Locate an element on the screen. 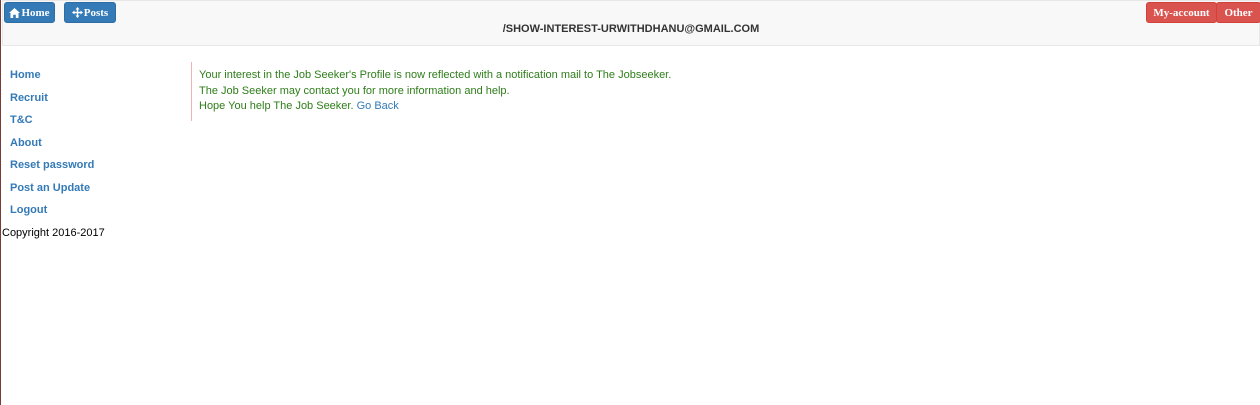 Image resolution: width=1260 pixels, height=405 pixels. posts-button: Posts is located at coordinates (90, 12).